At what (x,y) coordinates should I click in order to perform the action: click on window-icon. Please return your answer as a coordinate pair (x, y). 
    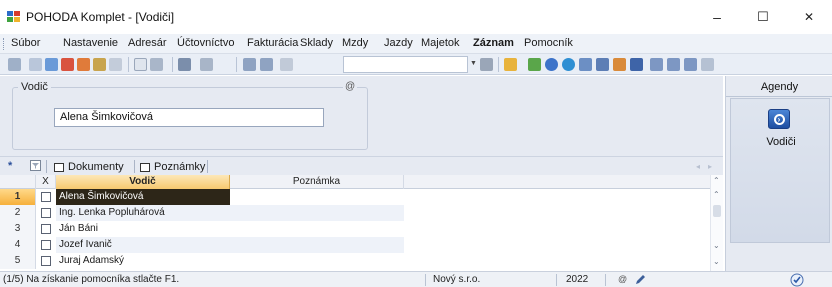
    Looking at the image, I should click on (673, 64).